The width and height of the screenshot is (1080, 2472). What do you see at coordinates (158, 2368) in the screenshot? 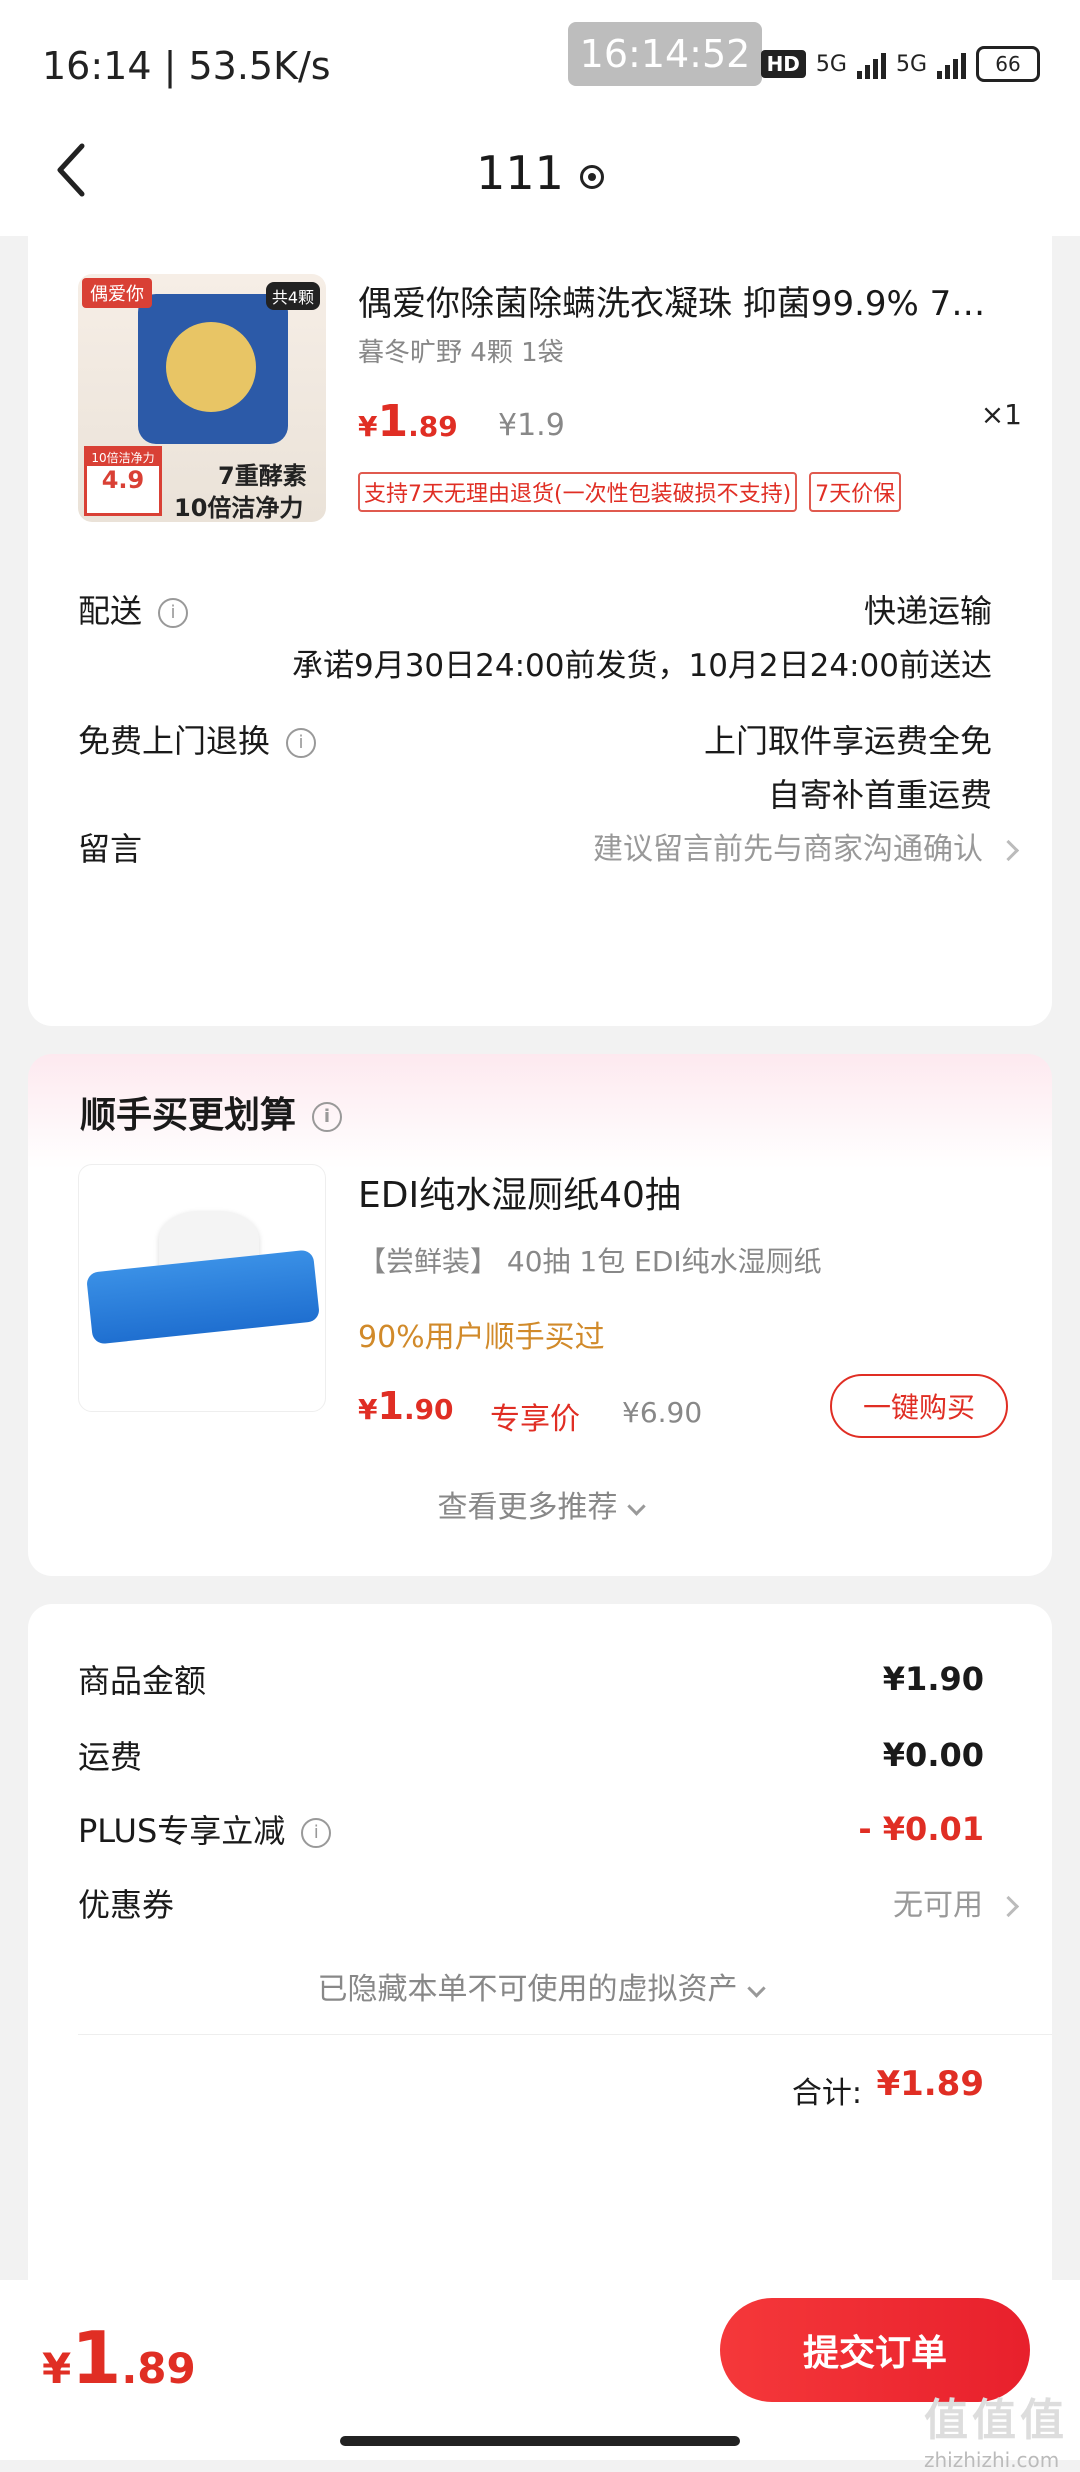
I see `bottom-price-decimal: .89` at bounding box center [158, 2368].